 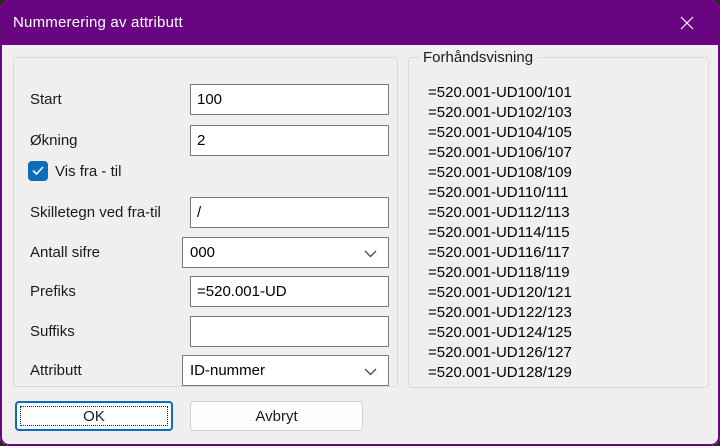 I want to click on okning-label: Økning, so click(x=54, y=140).